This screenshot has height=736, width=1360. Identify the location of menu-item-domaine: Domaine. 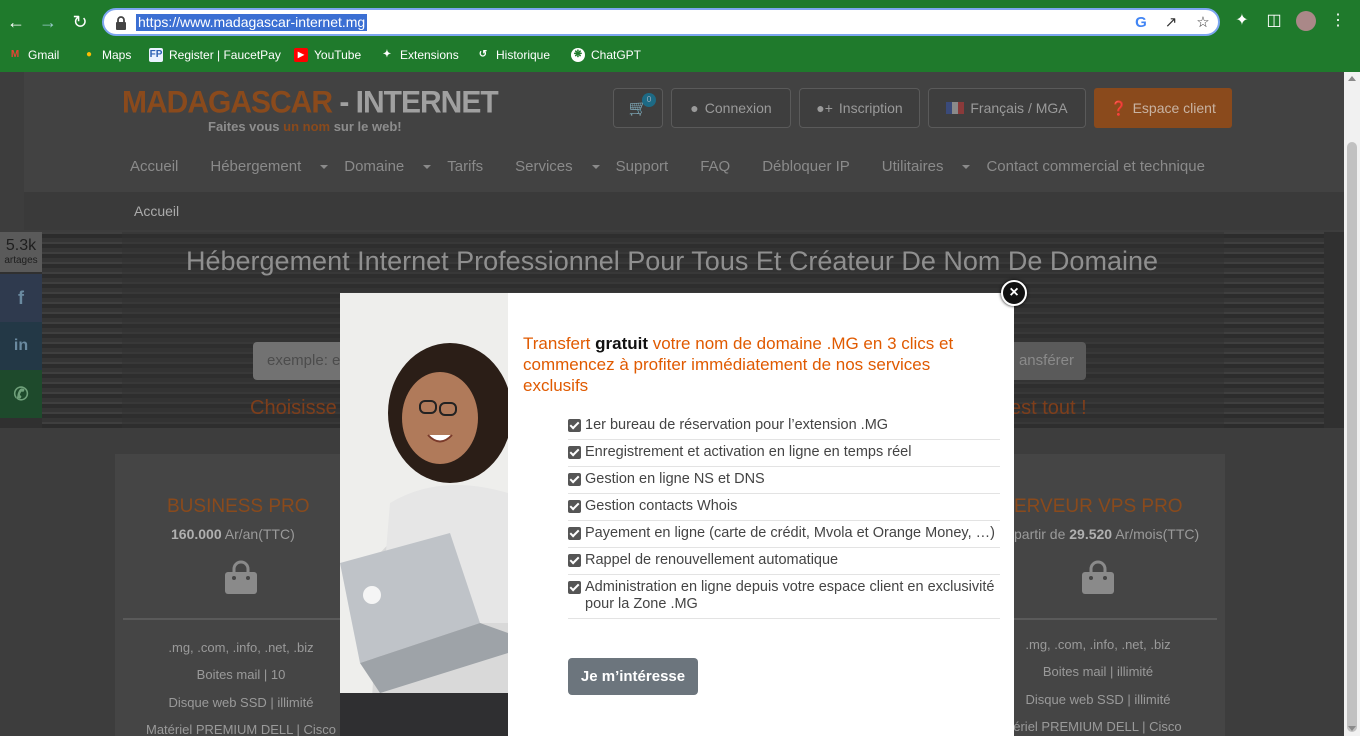
(388, 166).